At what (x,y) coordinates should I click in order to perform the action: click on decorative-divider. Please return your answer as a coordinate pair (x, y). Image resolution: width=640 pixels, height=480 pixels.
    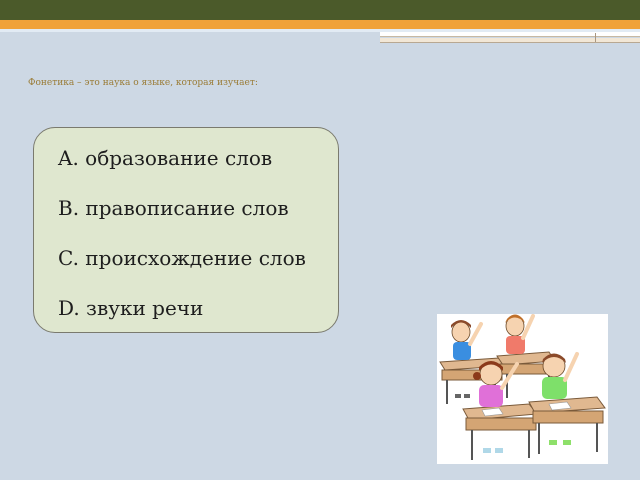
    Looking at the image, I should click on (617, 37).